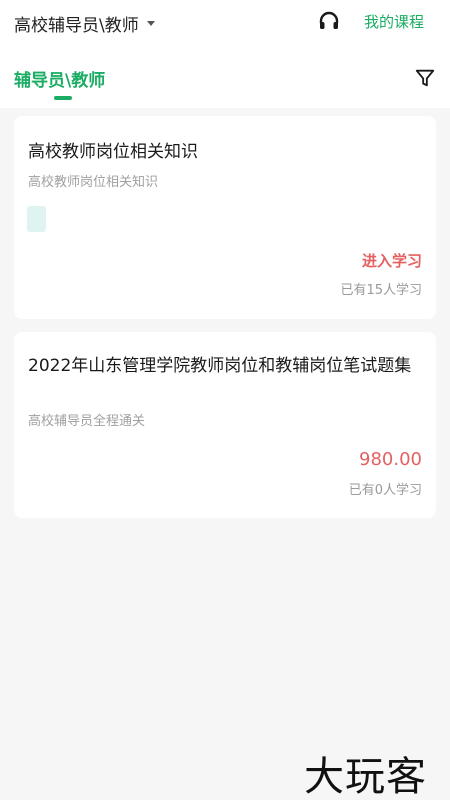 The width and height of the screenshot is (450, 800). I want to click on tab-indicator, so click(63, 98).